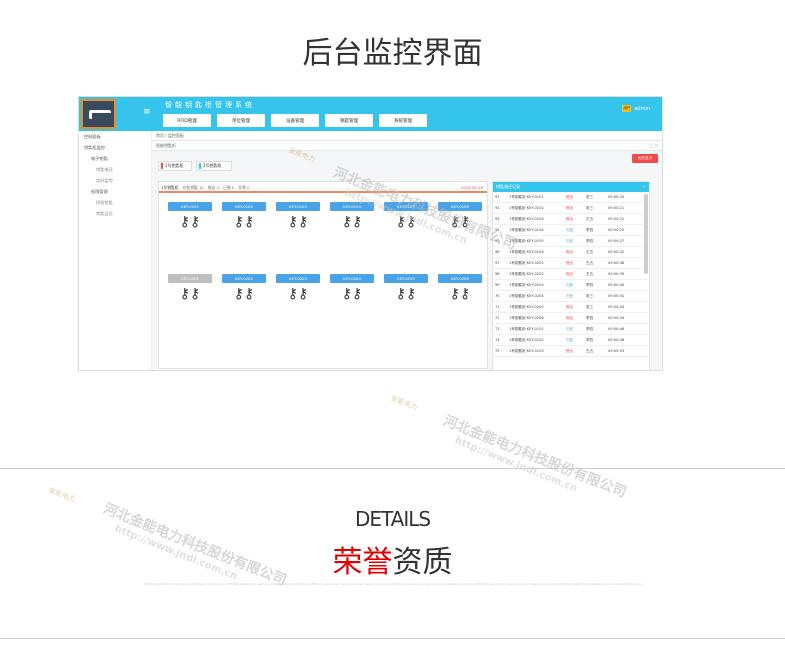  Describe the element at coordinates (571, 197) in the screenshot. I see `log-row: 91 1号钥匙柜 KEY-0101 借出 张三 09:00:20` at that location.